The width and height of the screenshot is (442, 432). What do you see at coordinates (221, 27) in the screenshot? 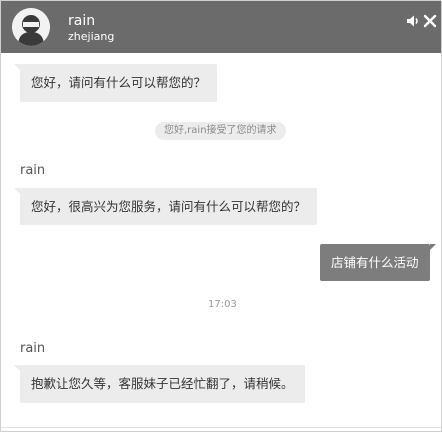
I see `chat-header: rain zhejiang` at bounding box center [221, 27].